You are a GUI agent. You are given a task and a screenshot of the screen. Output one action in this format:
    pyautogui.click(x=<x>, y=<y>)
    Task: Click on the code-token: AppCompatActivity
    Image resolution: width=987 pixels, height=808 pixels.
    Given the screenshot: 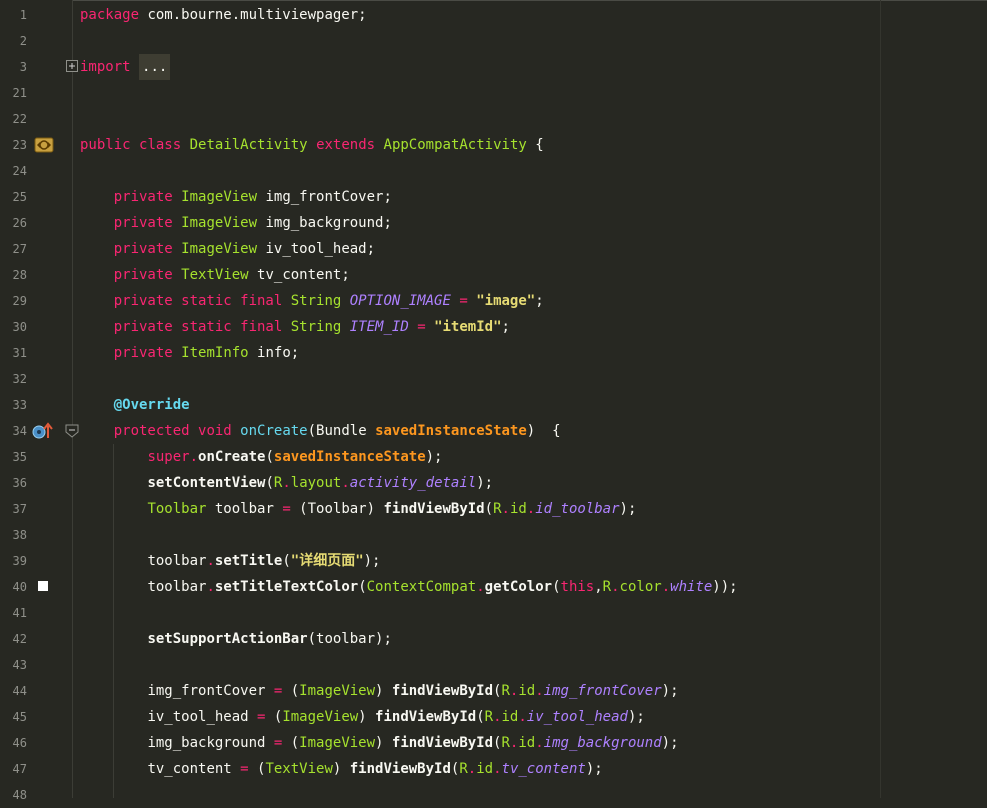 What is the action you would take?
    pyautogui.click(x=455, y=145)
    